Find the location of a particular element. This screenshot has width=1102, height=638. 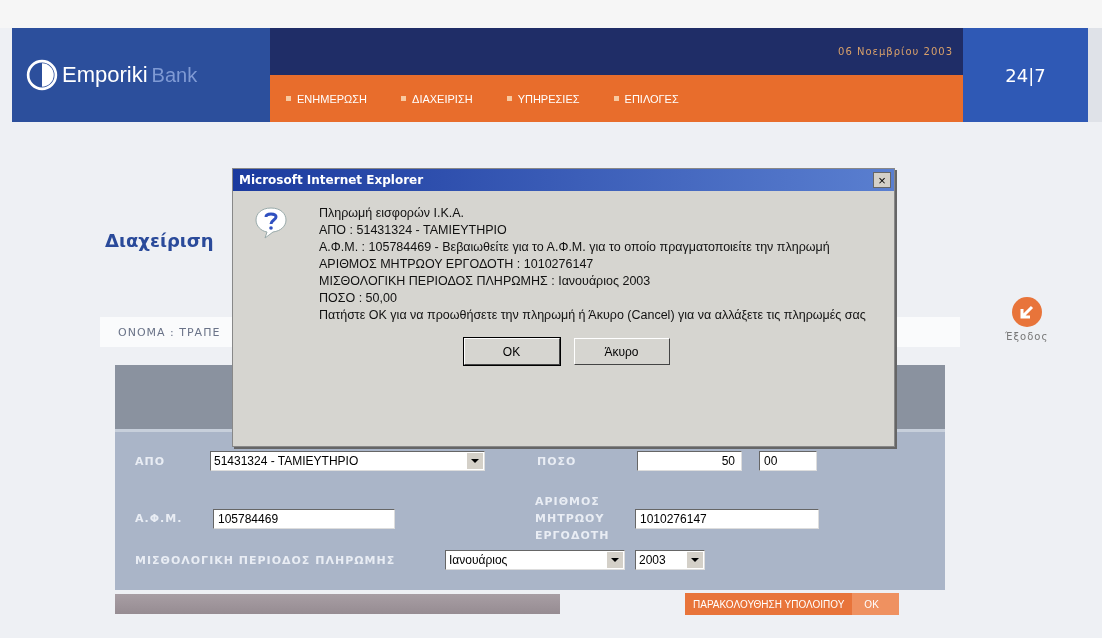

message-line: ΜΙΣΘΟΛΟΓΙΚΗ ΠΕΡΙΟΔΟΣ ΠΛΗΡΩΜΗΣ : Ιανουάριος 2003 is located at coordinates (485, 281).